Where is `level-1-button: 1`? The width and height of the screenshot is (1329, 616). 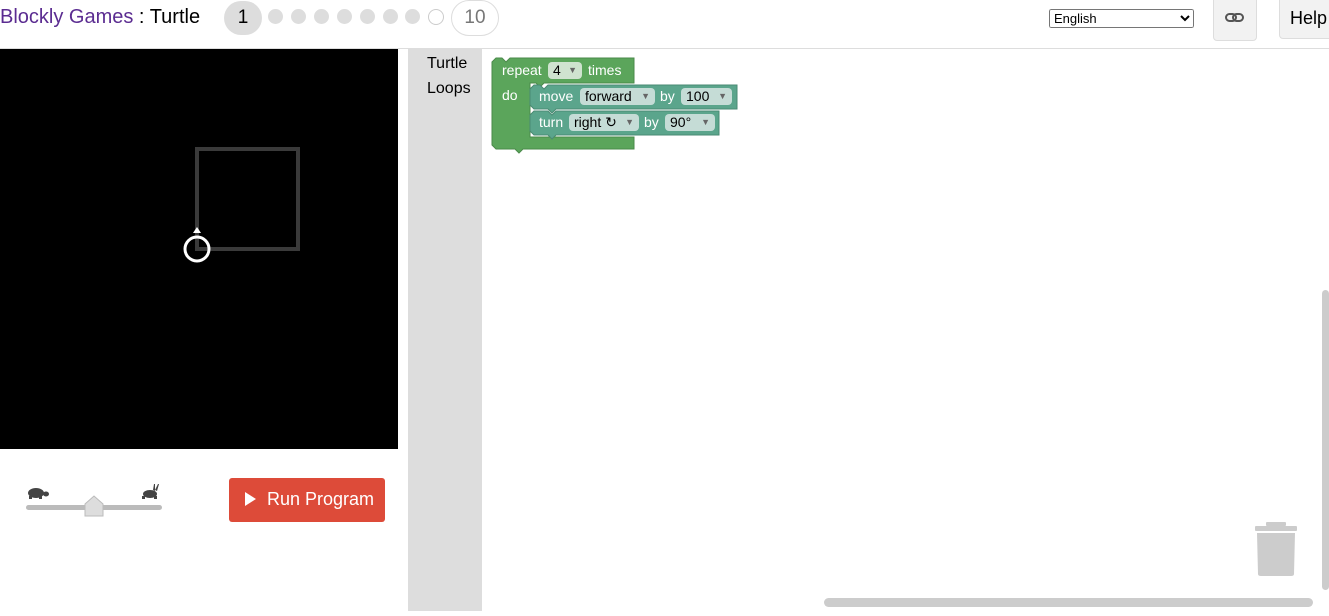 level-1-button: 1 is located at coordinates (243, 18).